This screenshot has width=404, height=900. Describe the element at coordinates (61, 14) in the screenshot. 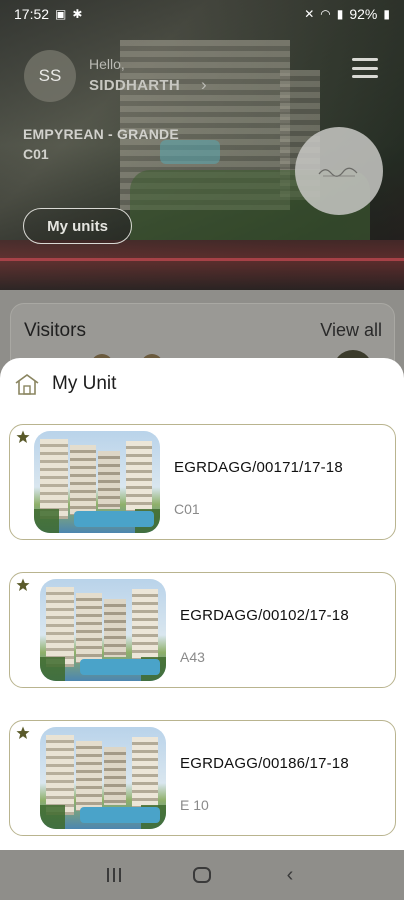

I see `gallery-notification-icon: ▣` at that location.